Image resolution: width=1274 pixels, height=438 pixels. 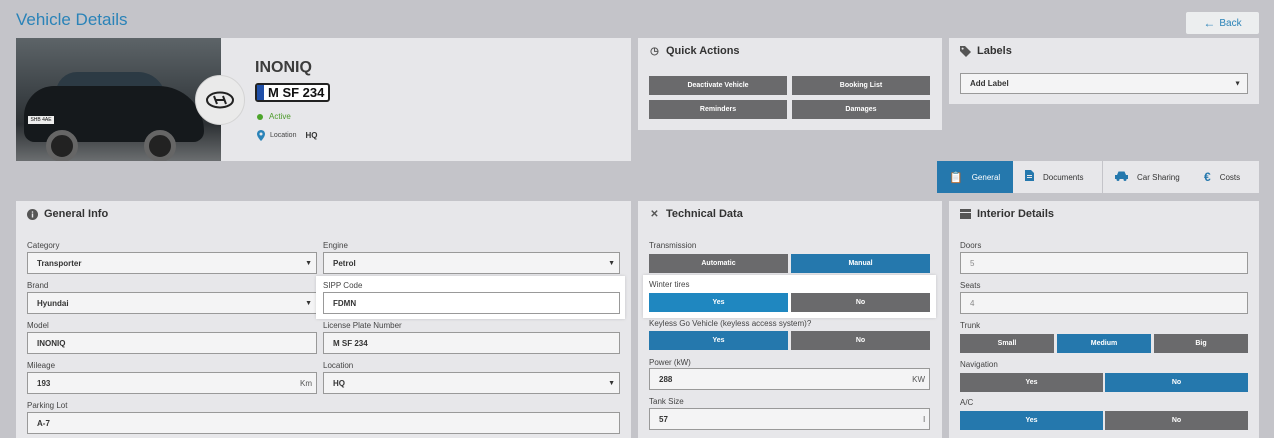 I want to click on general-info-header: General Info, so click(x=323, y=214).